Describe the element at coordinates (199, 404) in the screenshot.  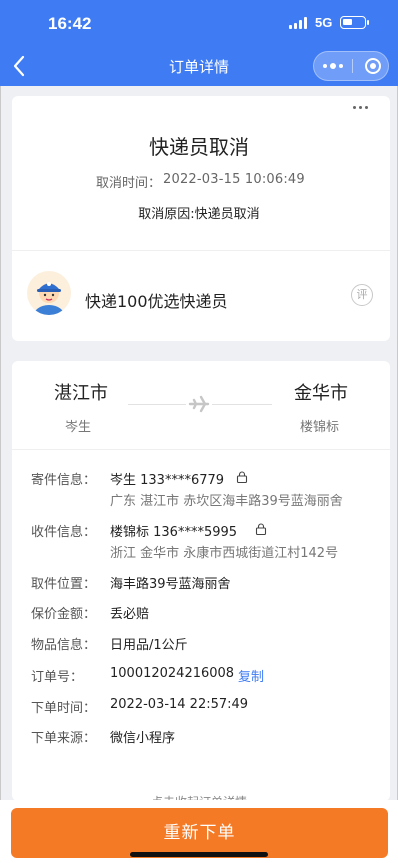
I see `airplane-icon` at that location.